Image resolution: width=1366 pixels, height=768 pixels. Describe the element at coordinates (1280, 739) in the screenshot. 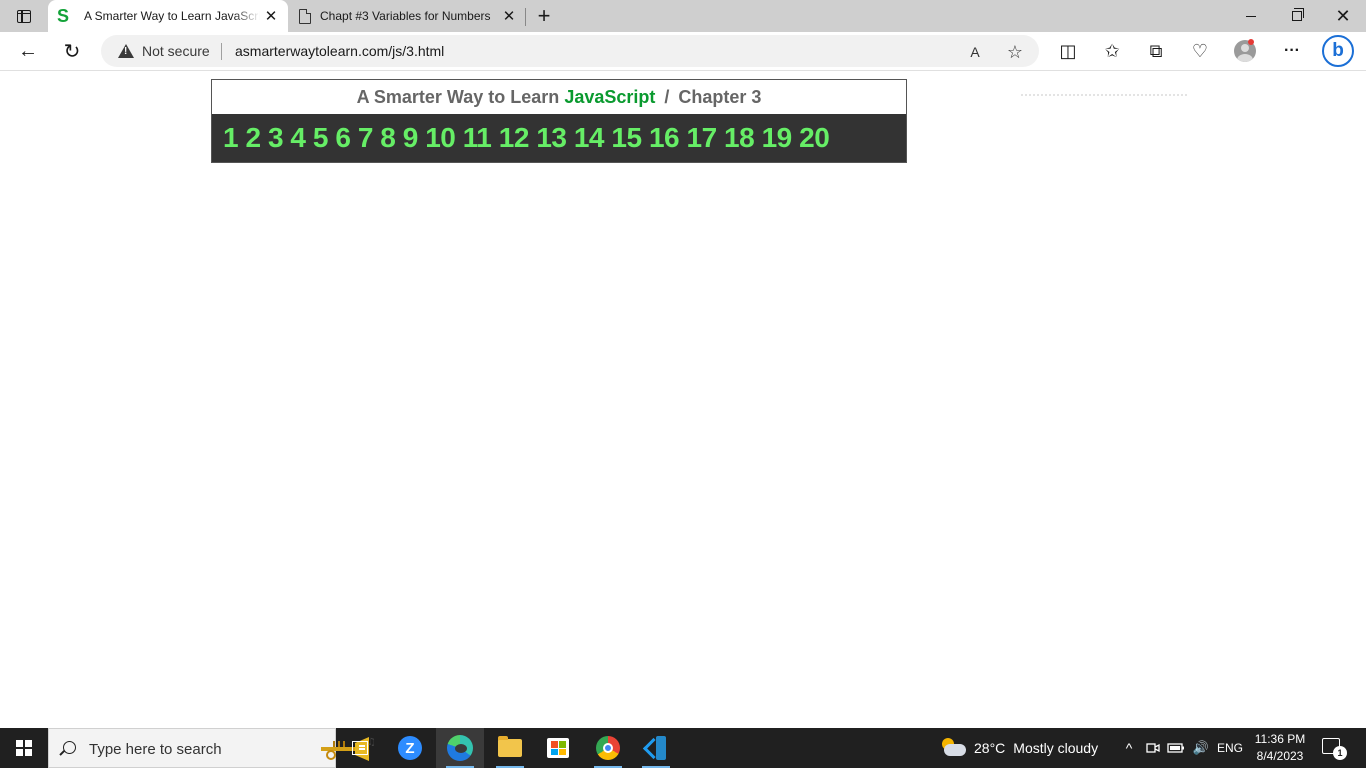

I see `clock-time: 11:36 PM` at that location.